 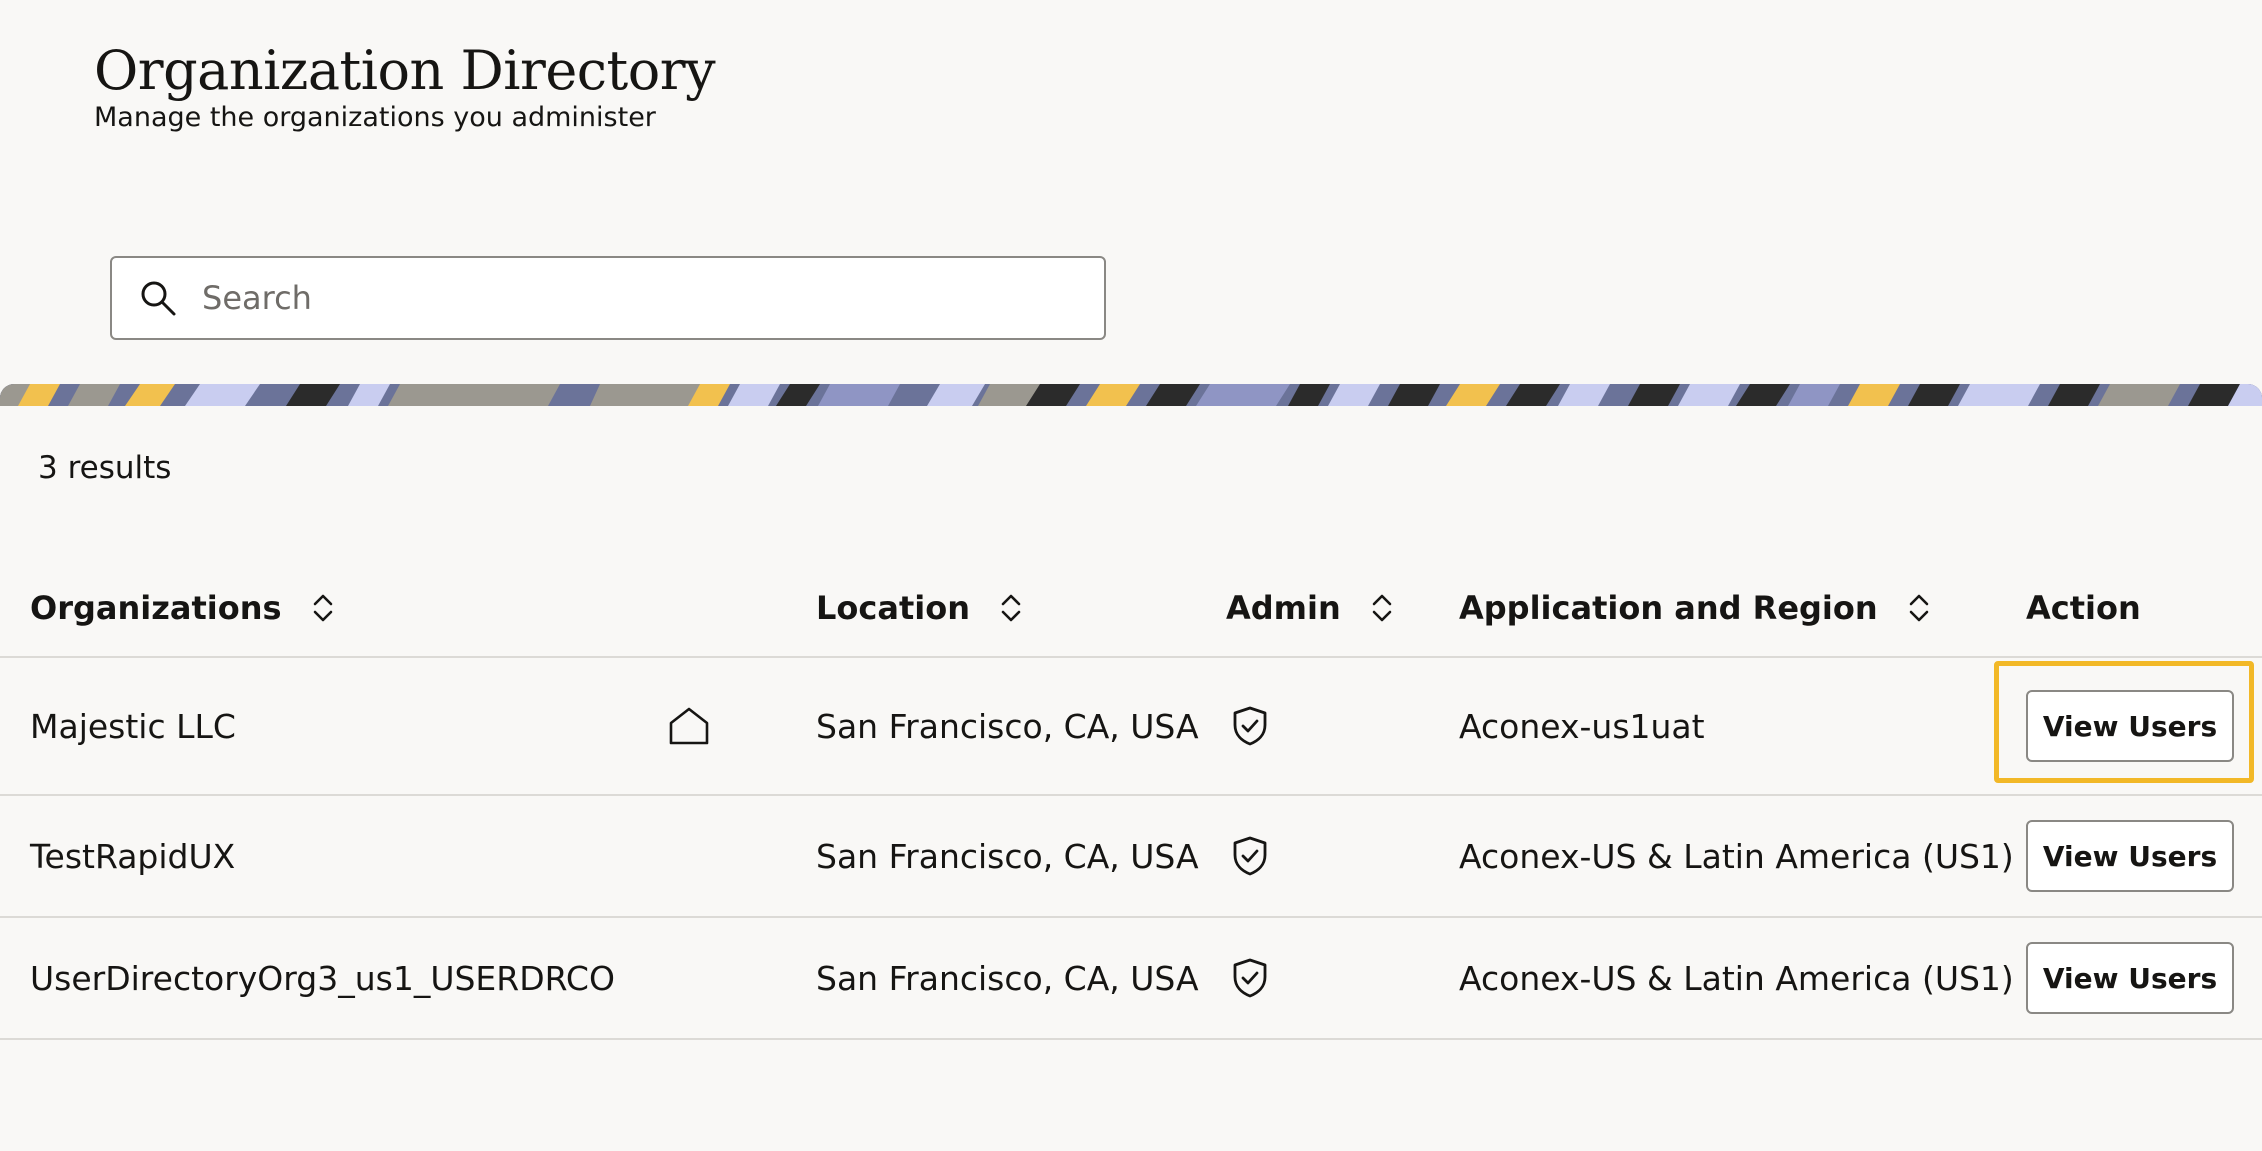 What do you see at coordinates (158, 298) in the screenshot?
I see `search-icon` at bounding box center [158, 298].